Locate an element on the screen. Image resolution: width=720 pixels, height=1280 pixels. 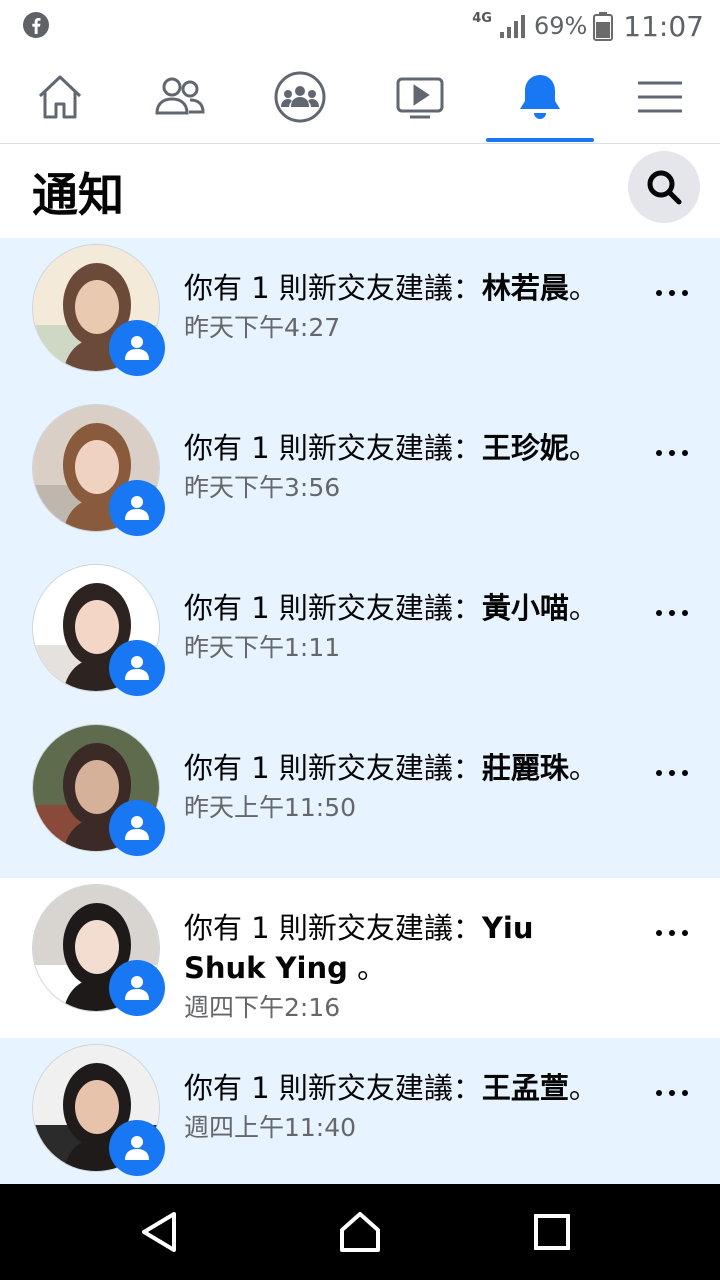
suggested-friend-name: 林若晨 is located at coordinates (525, 288).